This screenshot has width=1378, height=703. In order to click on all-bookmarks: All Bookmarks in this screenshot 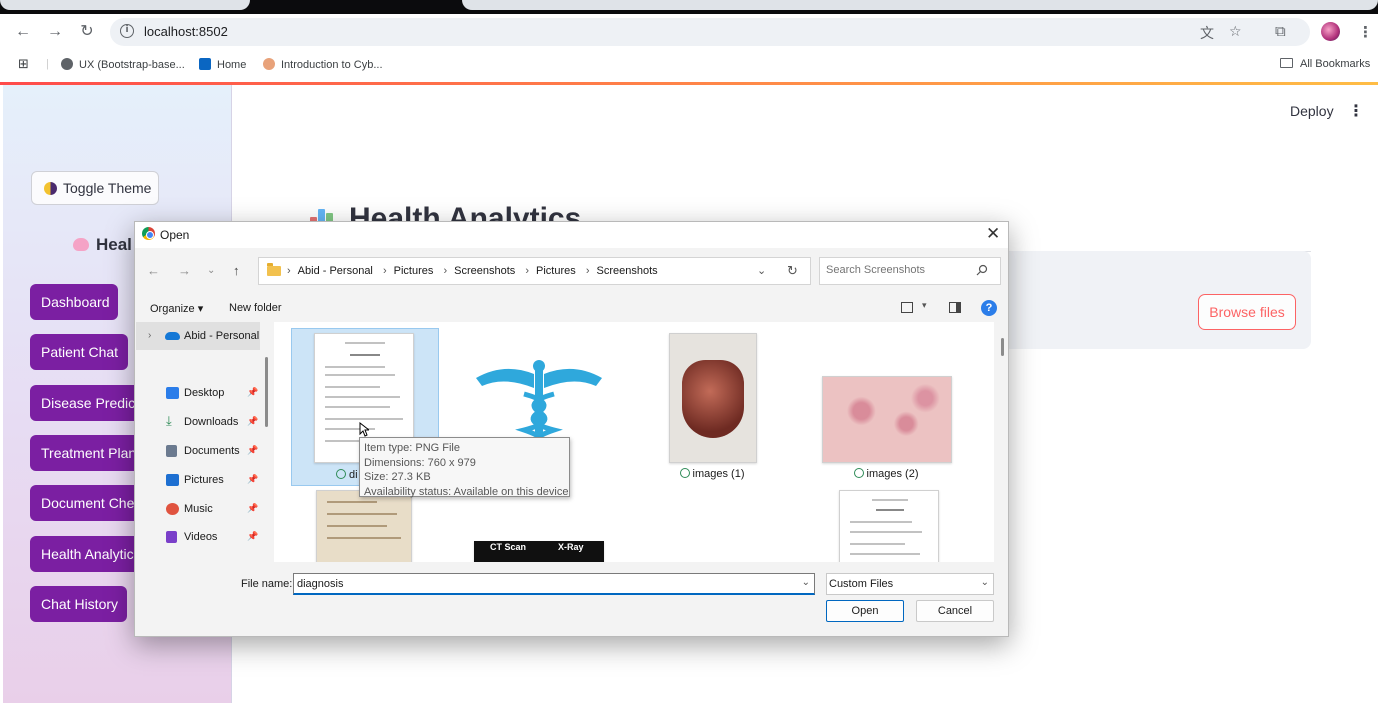, I will do `click(1325, 64)`.